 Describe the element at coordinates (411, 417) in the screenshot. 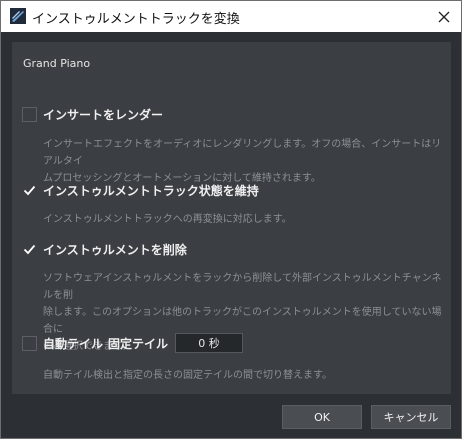

I see `cancel-button: キャンセル` at that location.